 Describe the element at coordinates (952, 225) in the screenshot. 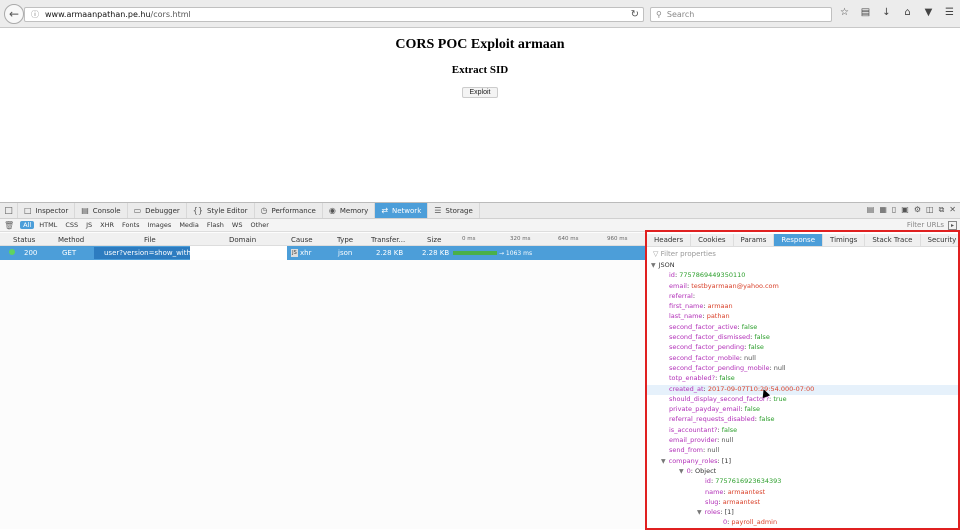

I see `sidebar-toggle-icon: ▸` at that location.